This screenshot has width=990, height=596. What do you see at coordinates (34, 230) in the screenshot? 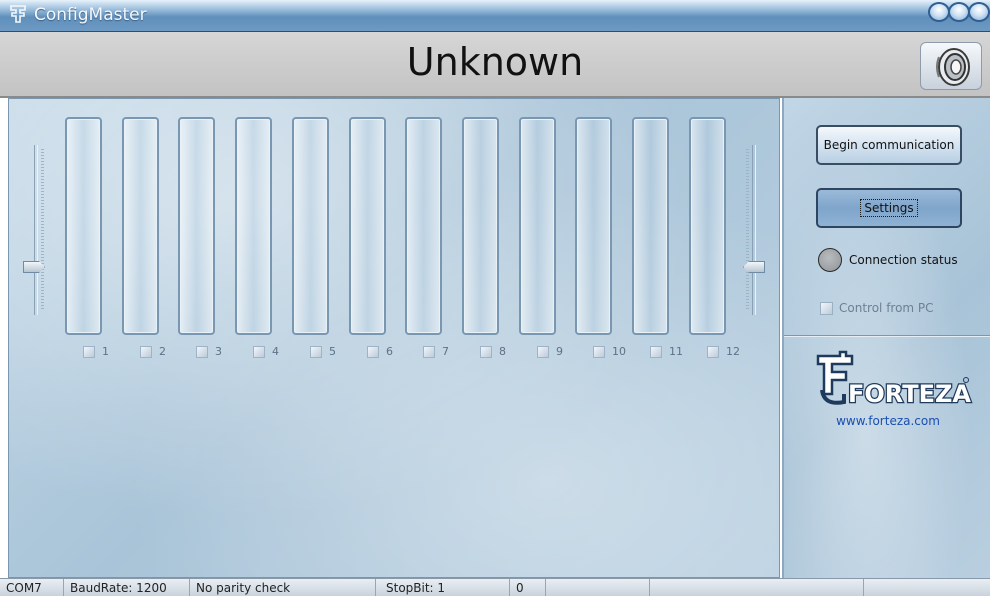
I see `left-level-slider` at bounding box center [34, 230].